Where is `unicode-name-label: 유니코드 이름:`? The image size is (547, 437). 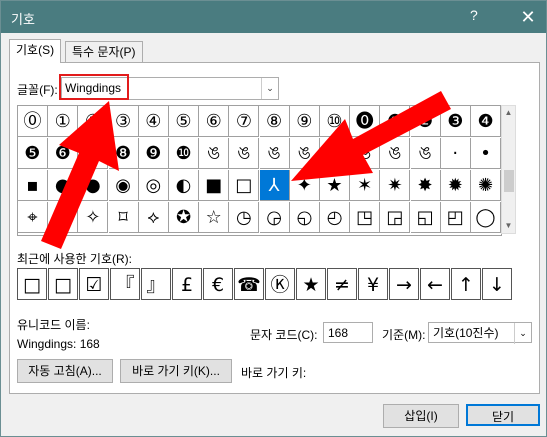 unicode-name-label: 유니코드 이름: is located at coordinates (53, 325).